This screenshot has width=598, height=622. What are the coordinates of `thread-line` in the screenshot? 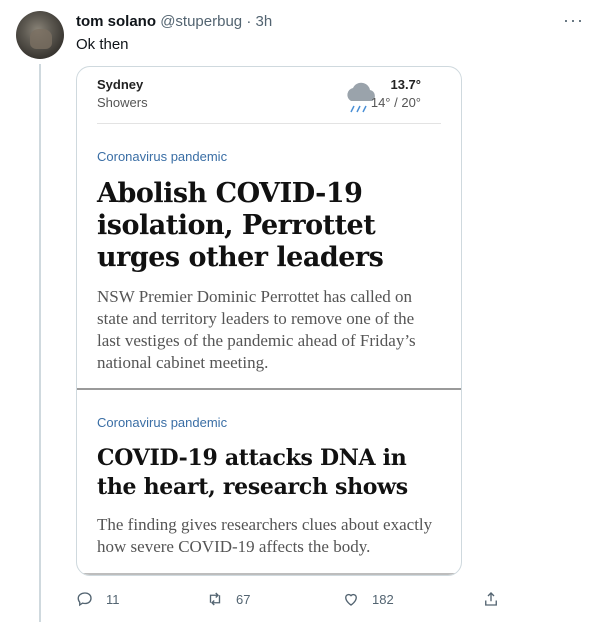 It's located at (40, 343).